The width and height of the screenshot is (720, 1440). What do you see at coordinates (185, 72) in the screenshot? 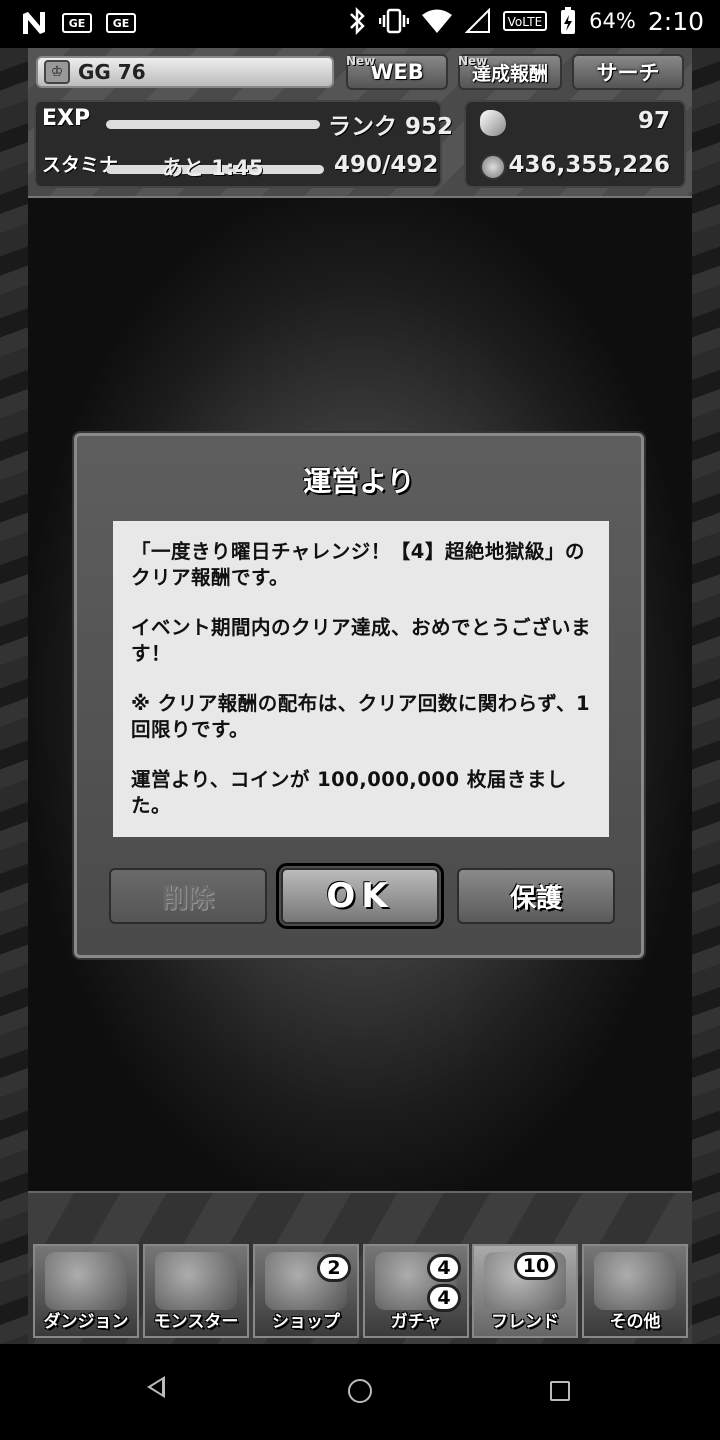
I see `player-name-box: ♔ GG 76` at bounding box center [185, 72].